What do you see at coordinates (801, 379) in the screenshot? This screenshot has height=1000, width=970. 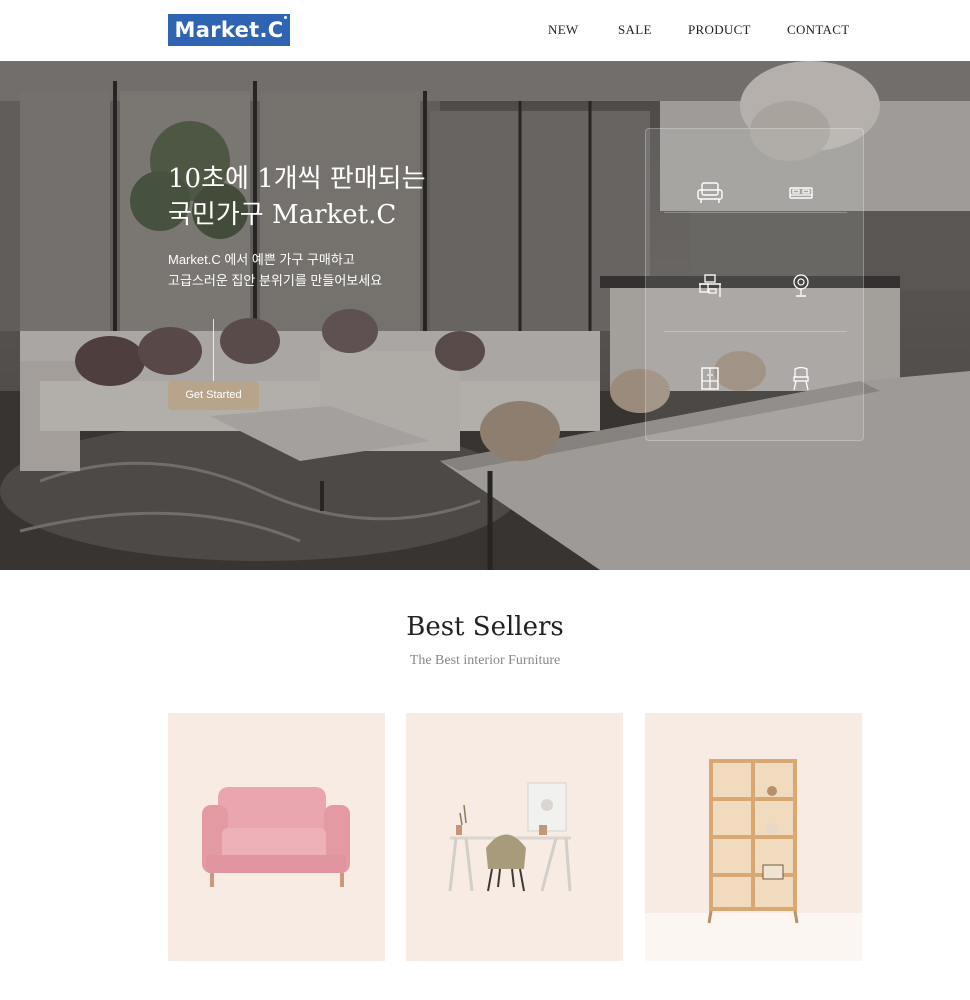 I see `chair-icon` at bounding box center [801, 379].